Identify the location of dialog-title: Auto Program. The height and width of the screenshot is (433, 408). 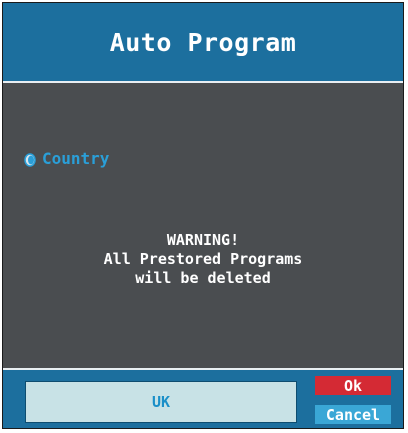
(203, 42).